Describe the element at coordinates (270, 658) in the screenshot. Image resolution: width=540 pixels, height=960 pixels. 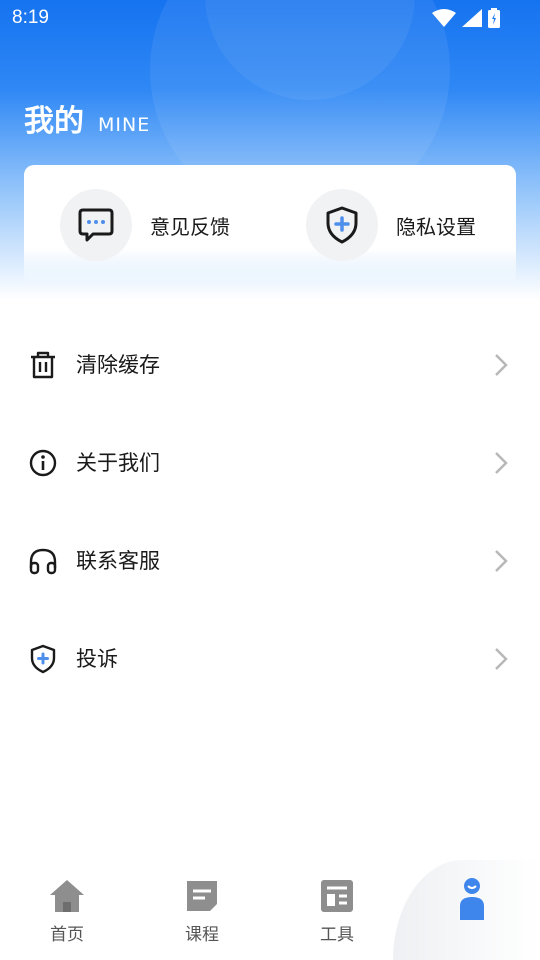
I see `menu-item-complaint: 投诉` at that location.